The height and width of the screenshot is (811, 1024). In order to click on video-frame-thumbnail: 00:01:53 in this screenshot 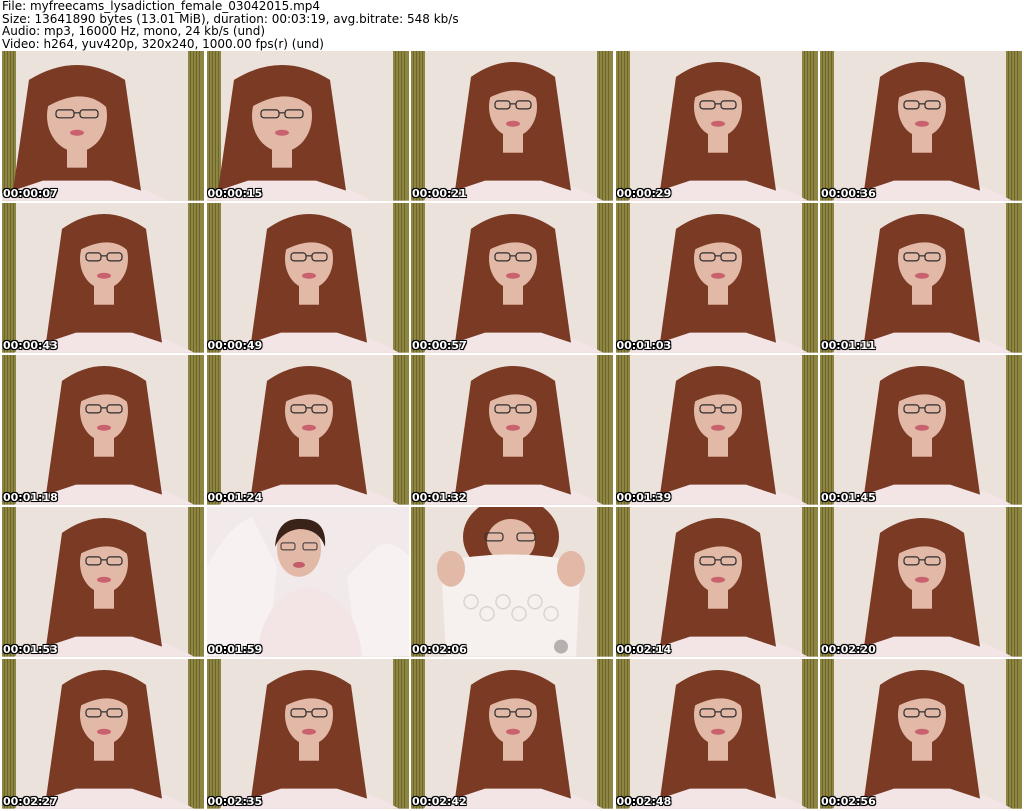, I will do `click(103, 582)`.